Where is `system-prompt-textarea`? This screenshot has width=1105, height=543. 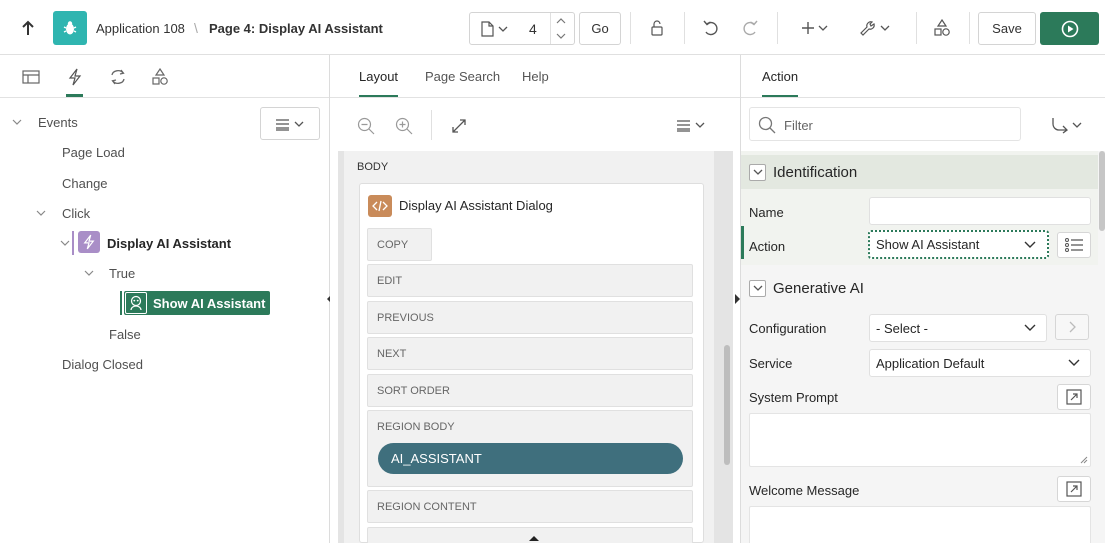
system-prompt-textarea is located at coordinates (920, 440).